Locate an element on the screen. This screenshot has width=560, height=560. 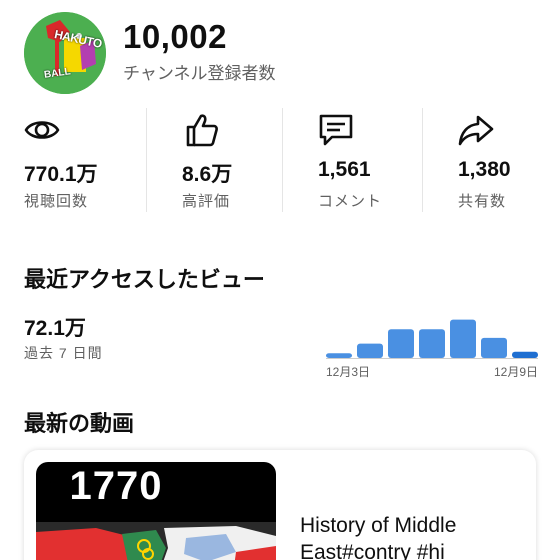
thumbs-up-icon is located at coordinates (202, 130).